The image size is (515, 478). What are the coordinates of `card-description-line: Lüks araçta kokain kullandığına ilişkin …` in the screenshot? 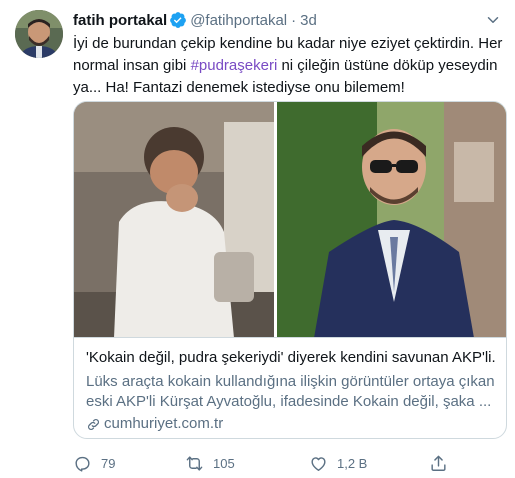 It's located at (290, 381).